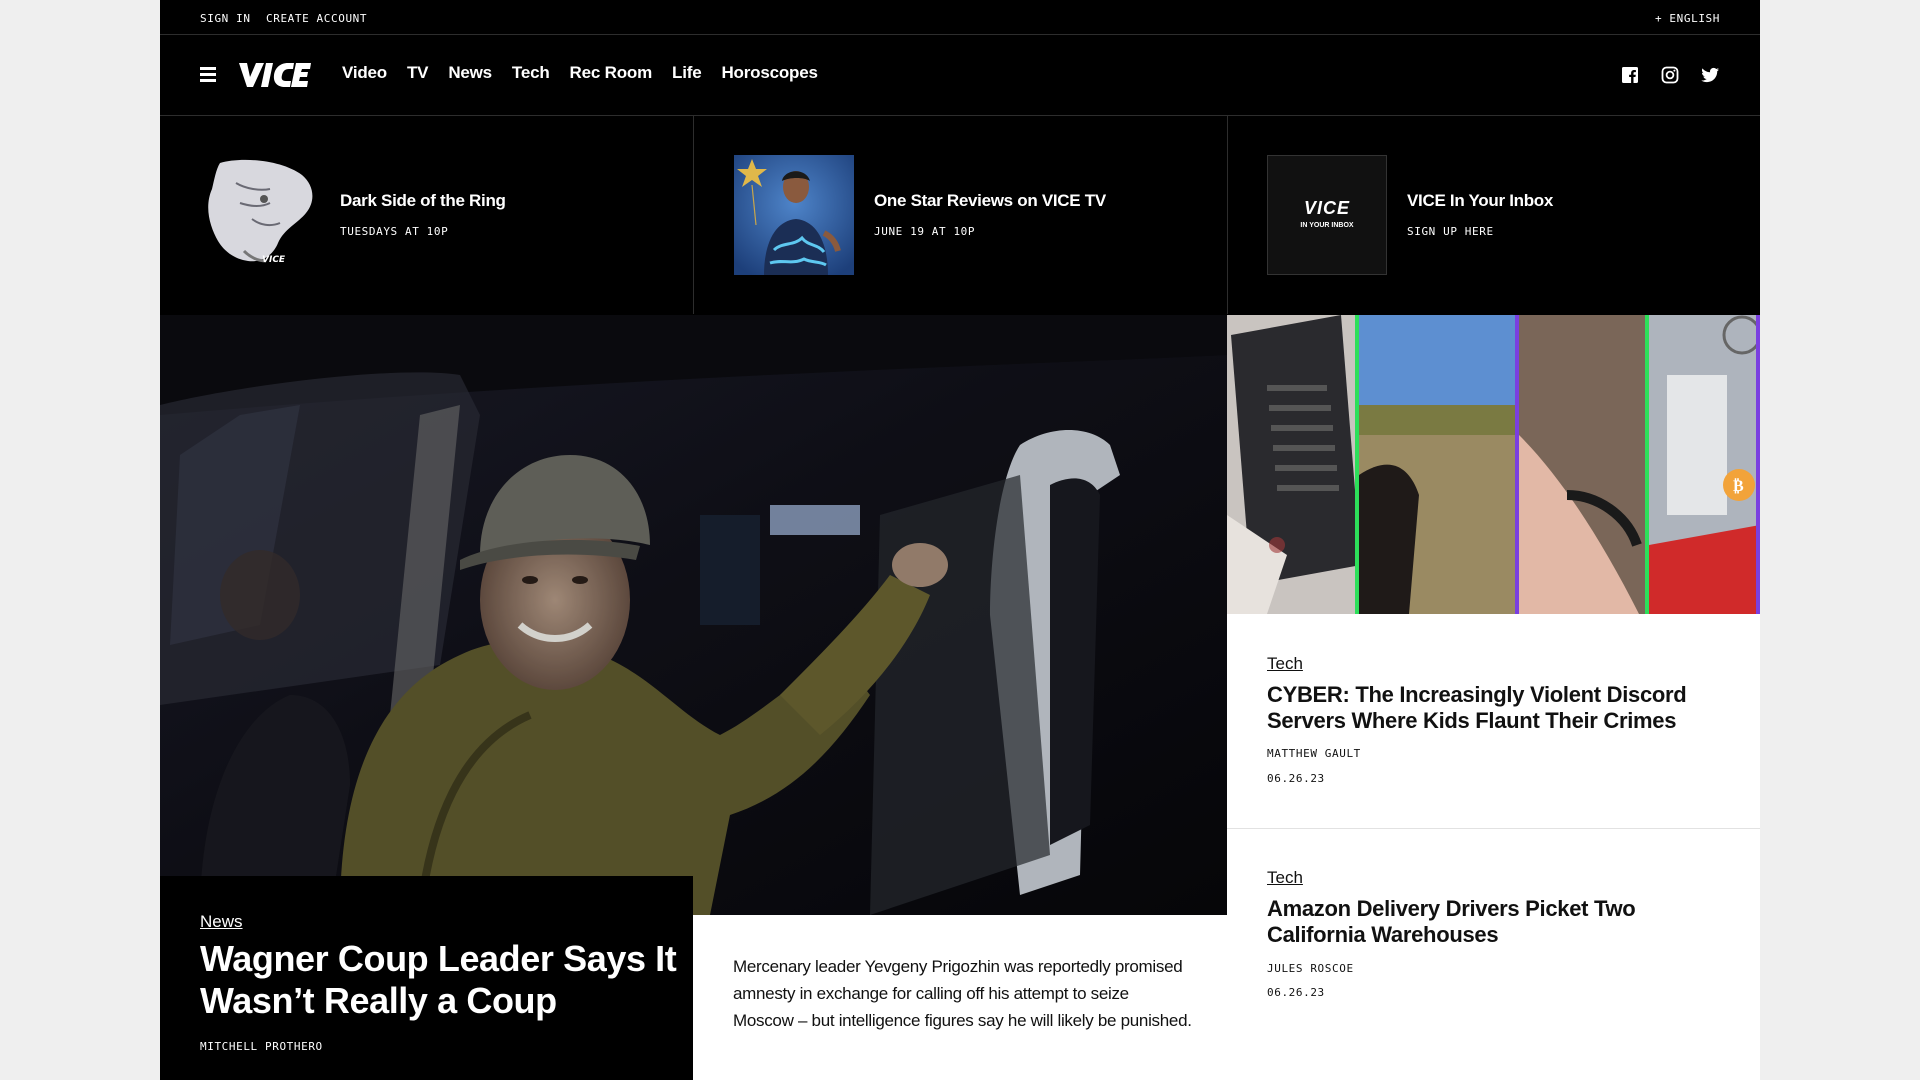 The height and width of the screenshot is (1080, 1920). I want to click on promo-thumbnail, so click(794, 215).